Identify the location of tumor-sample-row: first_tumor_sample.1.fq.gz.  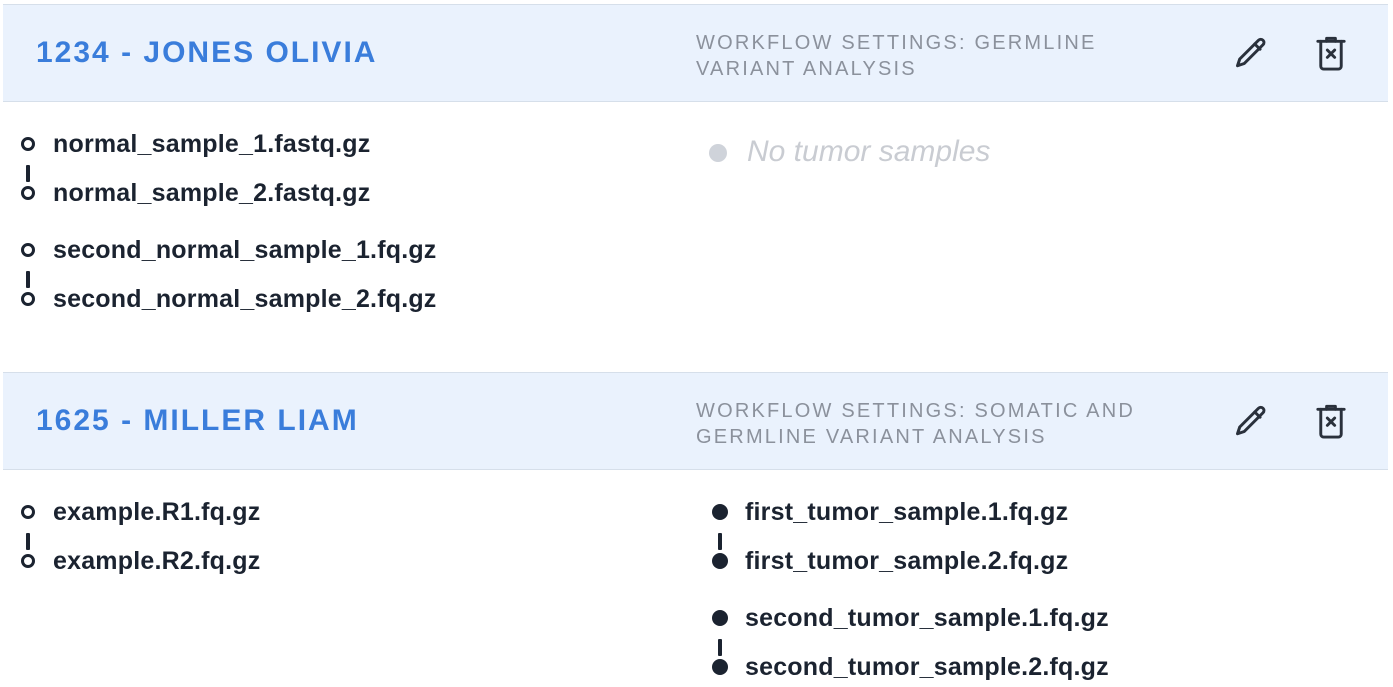
(1032, 511).